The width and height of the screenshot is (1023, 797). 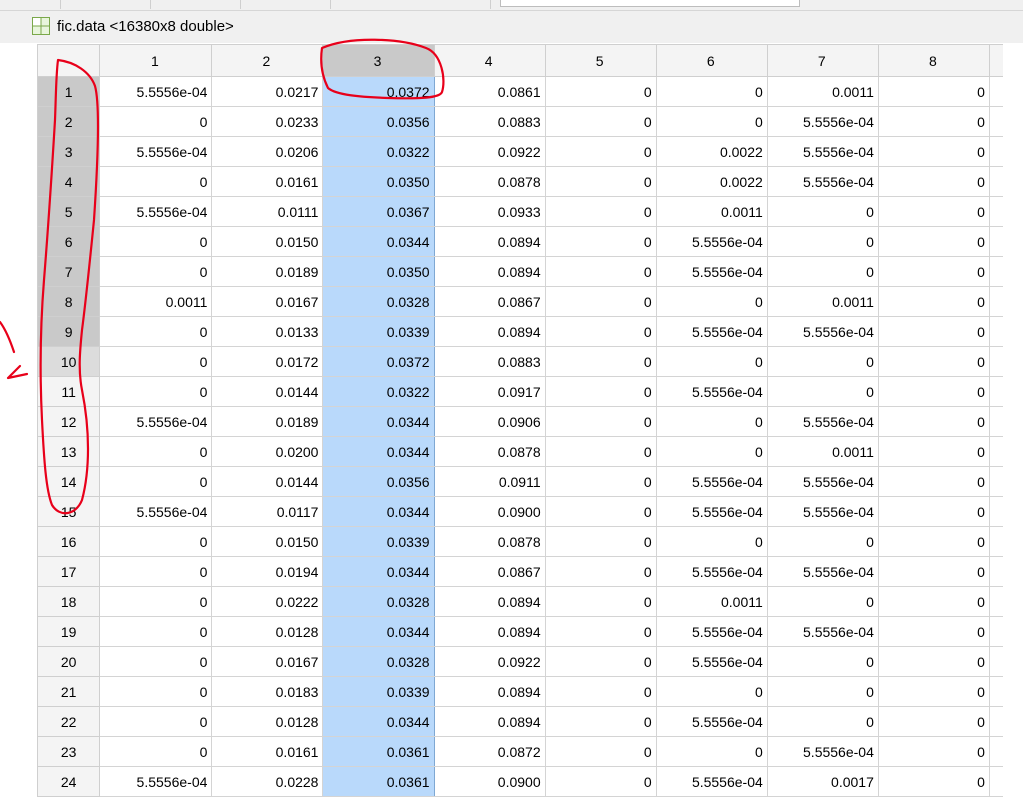 I want to click on data-cell: 0.0206, so click(x=267, y=151).